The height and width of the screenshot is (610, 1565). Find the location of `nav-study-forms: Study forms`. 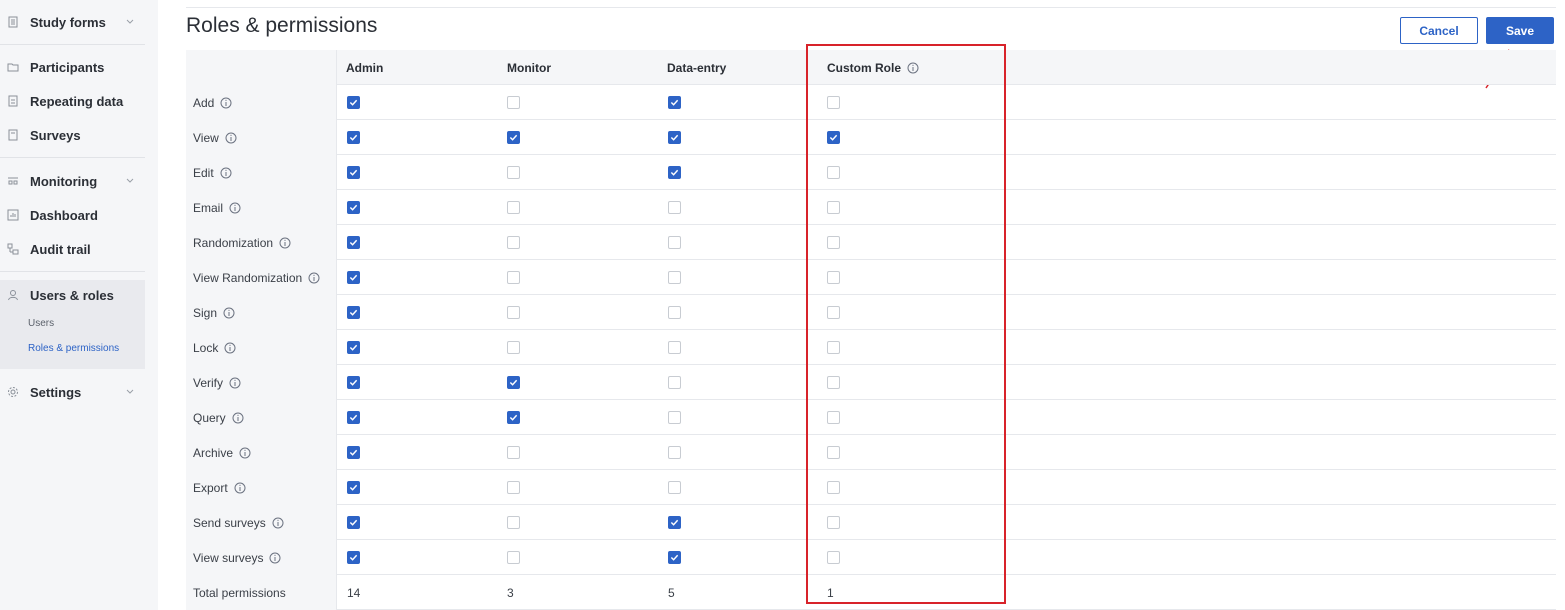

nav-study-forms: Study forms is located at coordinates (72, 22).